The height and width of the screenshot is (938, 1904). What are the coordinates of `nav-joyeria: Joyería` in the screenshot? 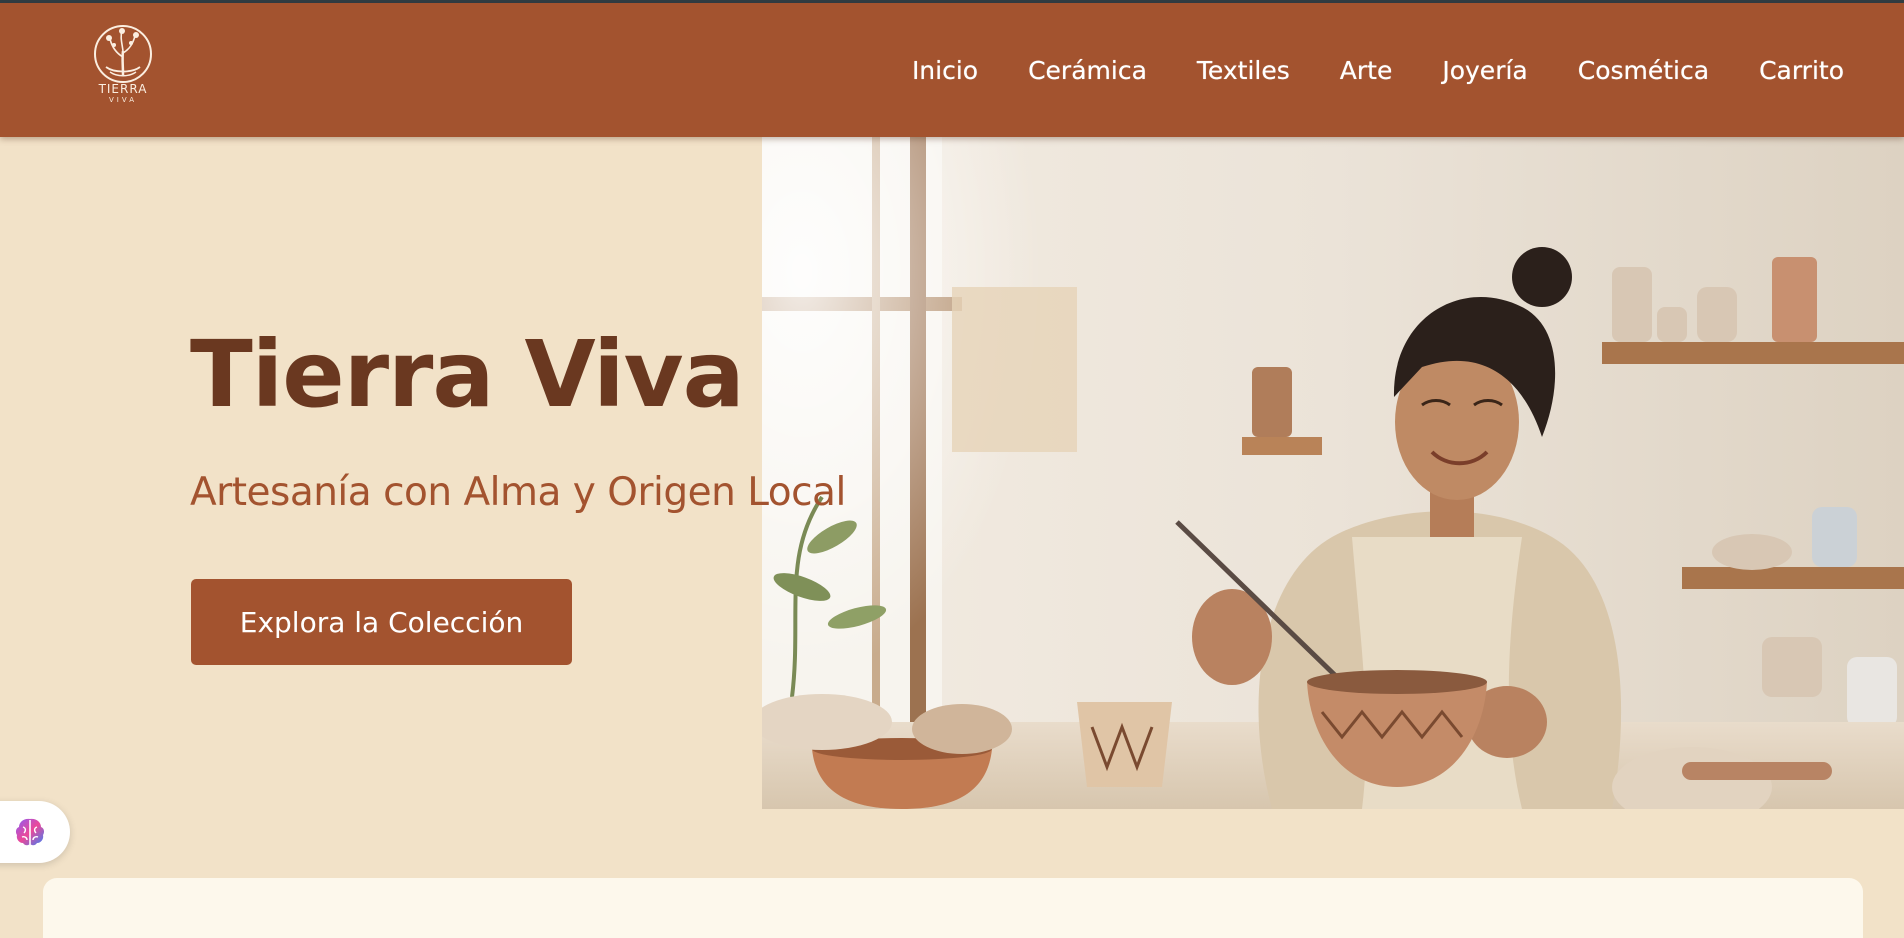 It's located at (1484, 70).